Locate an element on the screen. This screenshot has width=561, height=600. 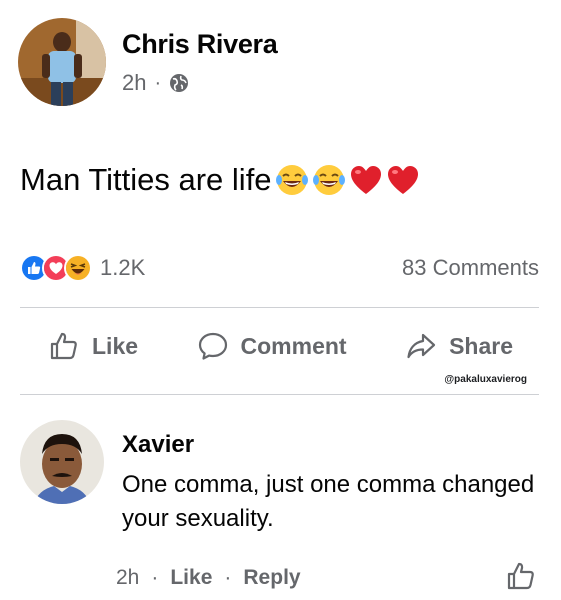
post-emojis is located at coordinates (348, 180).